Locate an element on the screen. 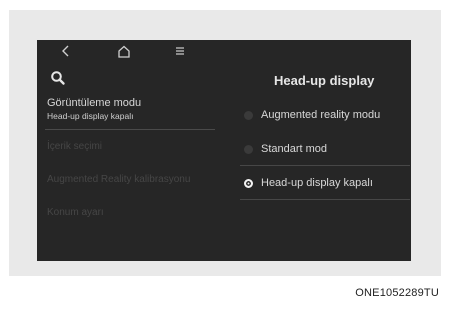  content-selection-item: İçerik seçimi is located at coordinates (130, 146).